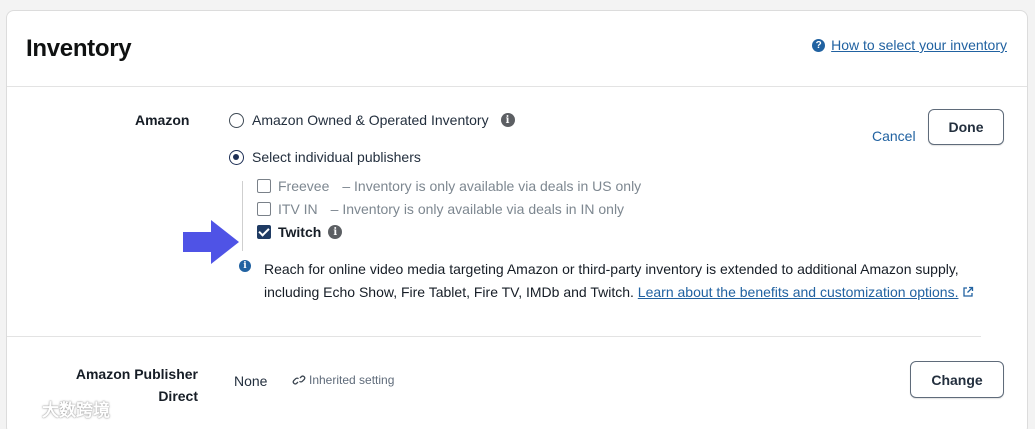 This screenshot has width=1035, height=429. What do you see at coordinates (23, 408) in the screenshot?
I see `watermark-icon` at bounding box center [23, 408].